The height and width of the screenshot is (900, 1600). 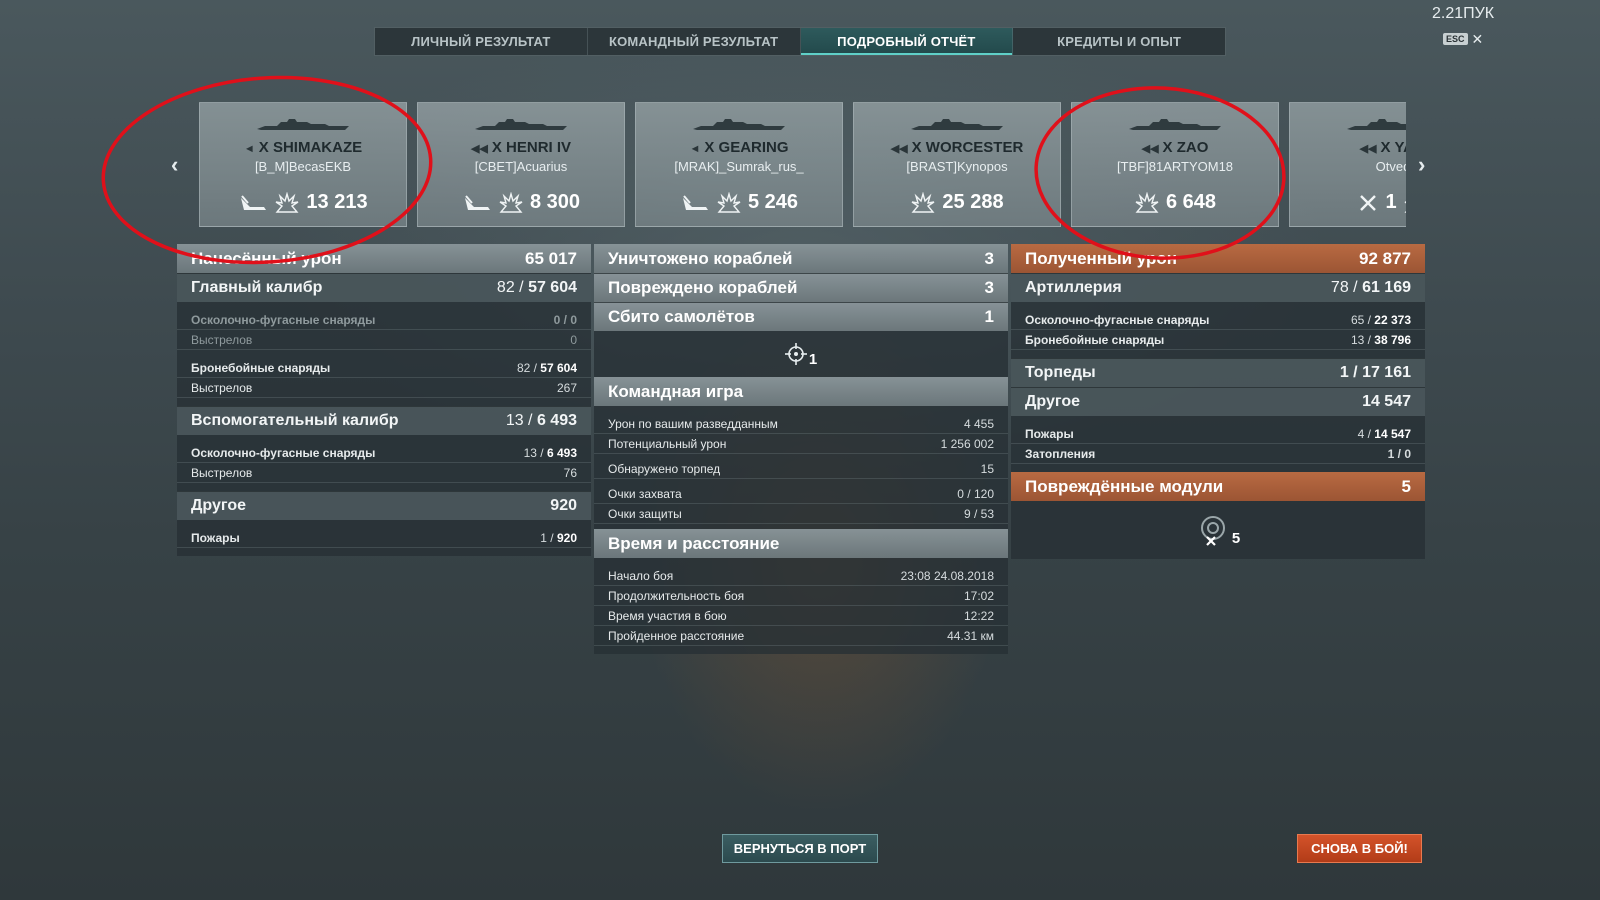 I want to click on capture-points-row: Очки захвата 0 / 120, so click(x=801, y=494).